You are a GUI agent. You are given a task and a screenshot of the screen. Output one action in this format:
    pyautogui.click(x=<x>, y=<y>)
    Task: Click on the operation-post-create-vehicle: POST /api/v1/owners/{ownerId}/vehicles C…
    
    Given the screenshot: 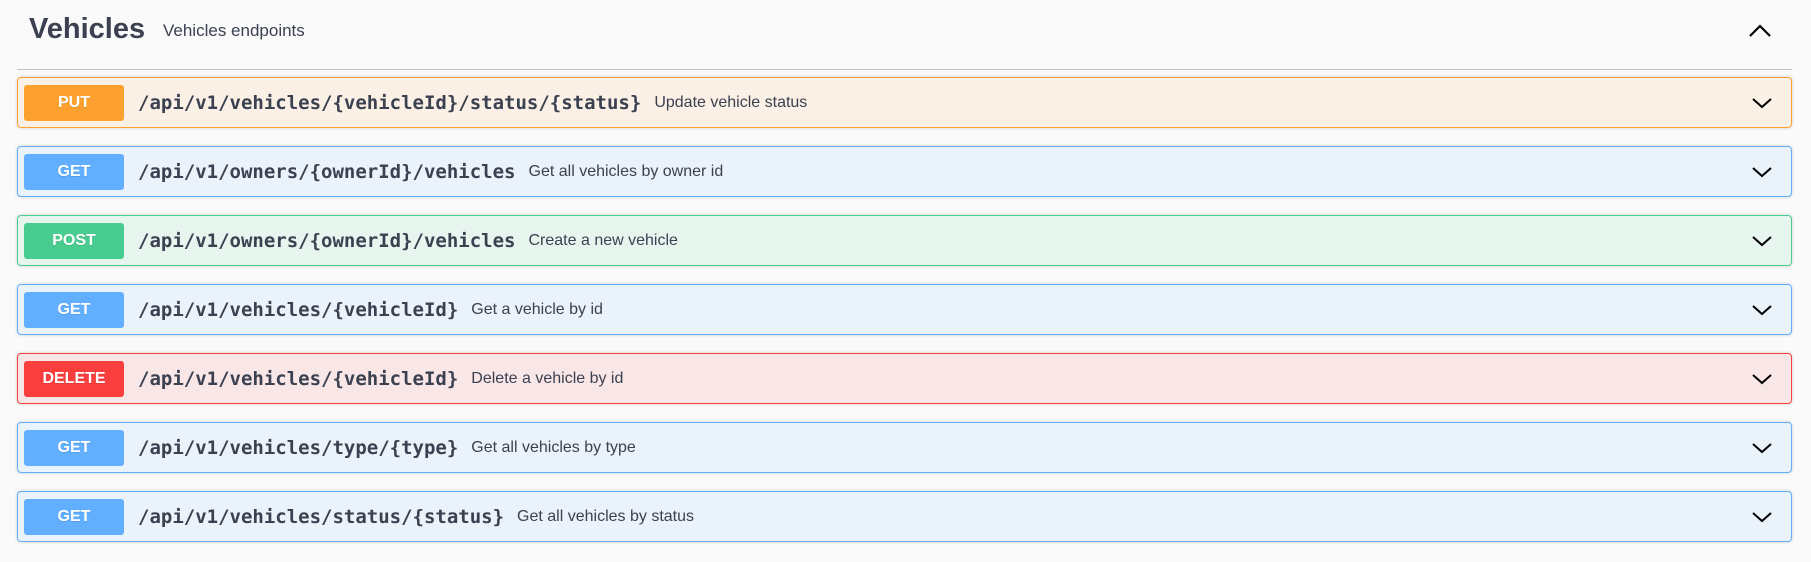 What is the action you would take?
    pyautogui.click(x=904, y=240)
    